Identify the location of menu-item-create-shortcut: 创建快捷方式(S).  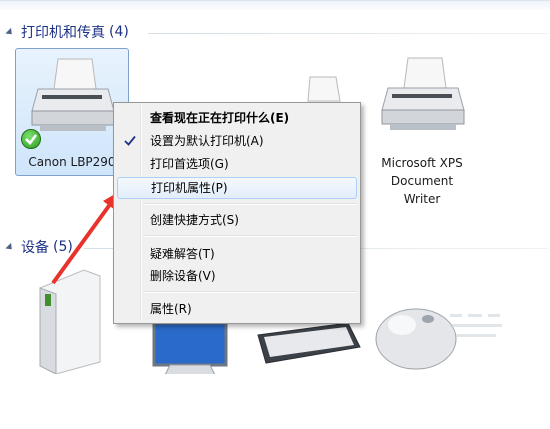
(236, 220).